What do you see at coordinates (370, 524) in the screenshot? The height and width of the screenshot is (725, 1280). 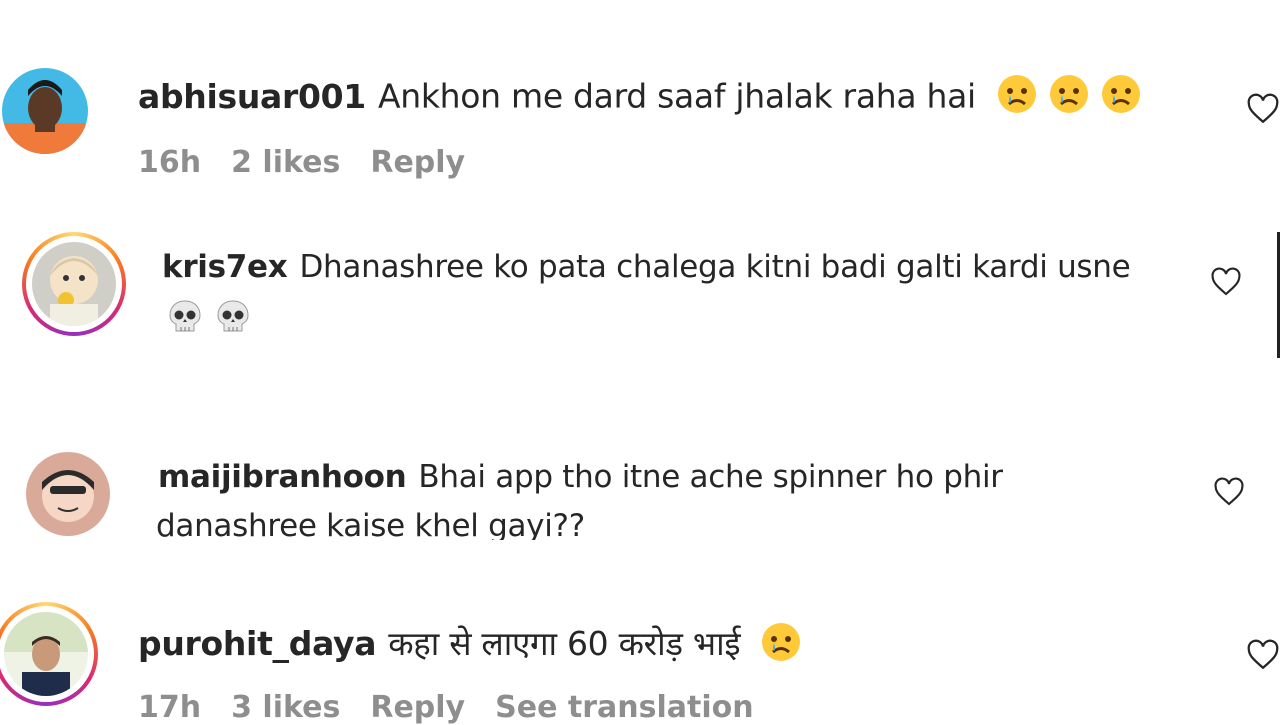 I see `comment-text-continued: danashree kaise khel gayi??` at bounding box center [370, 524].